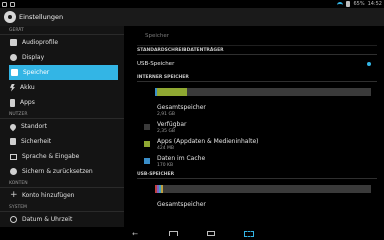 Image resolution: width=384 pixels, height=240 pixels. What do you see at coordinates (374, 4) in the screenshot?
I see `clock-time: 14:52` at bounding box center [374, 4].